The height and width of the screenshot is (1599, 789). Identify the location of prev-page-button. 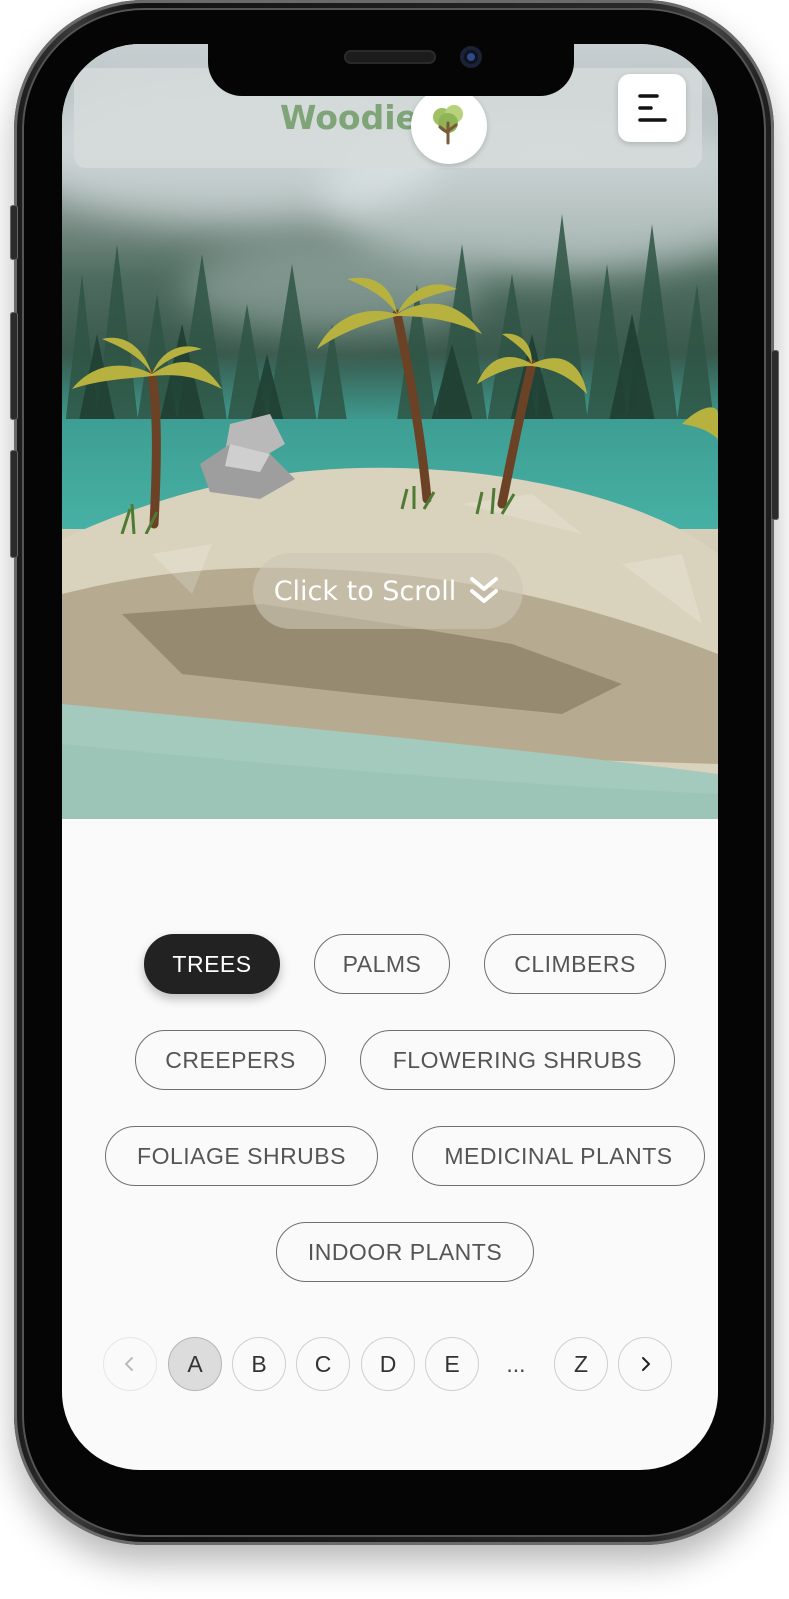
(130, 1364).